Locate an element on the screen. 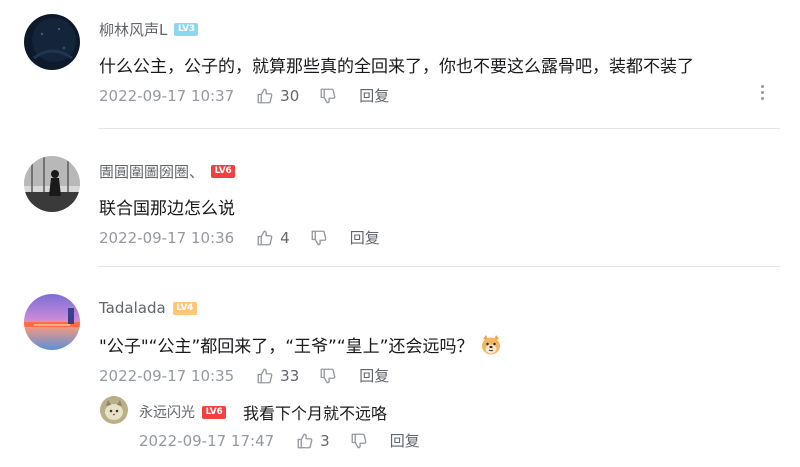 This screenshot has width=800, height=467. like-button: 33 is located at coordinates (277, 376).